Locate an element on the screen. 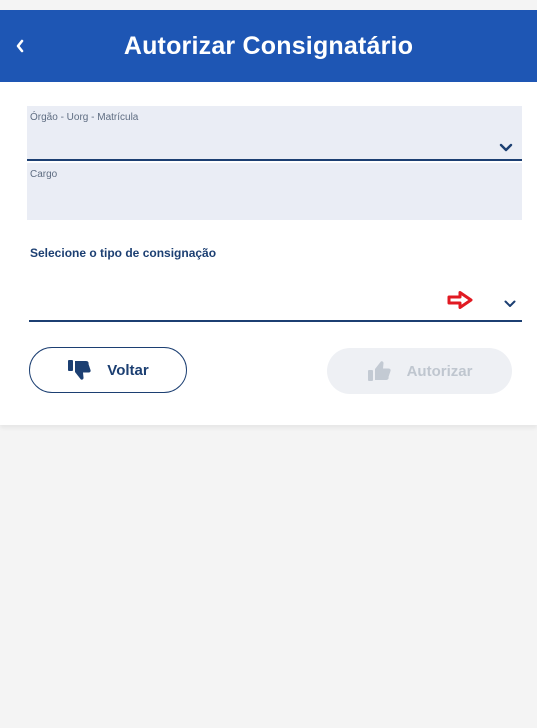  consignacao-select-label: Selecione o tipo de consignação is located at coordinates (123, 253).